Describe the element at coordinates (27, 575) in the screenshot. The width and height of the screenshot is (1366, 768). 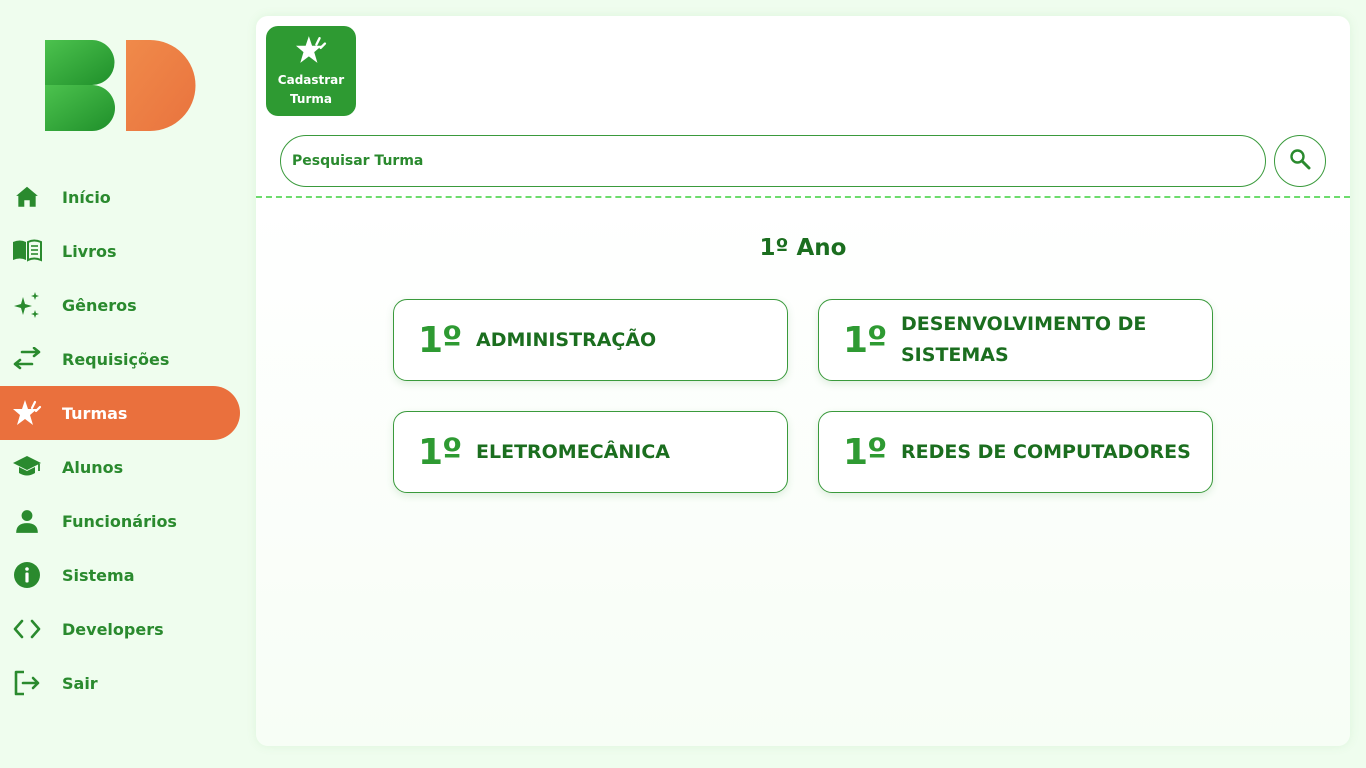
I see `info-icon` at that location.